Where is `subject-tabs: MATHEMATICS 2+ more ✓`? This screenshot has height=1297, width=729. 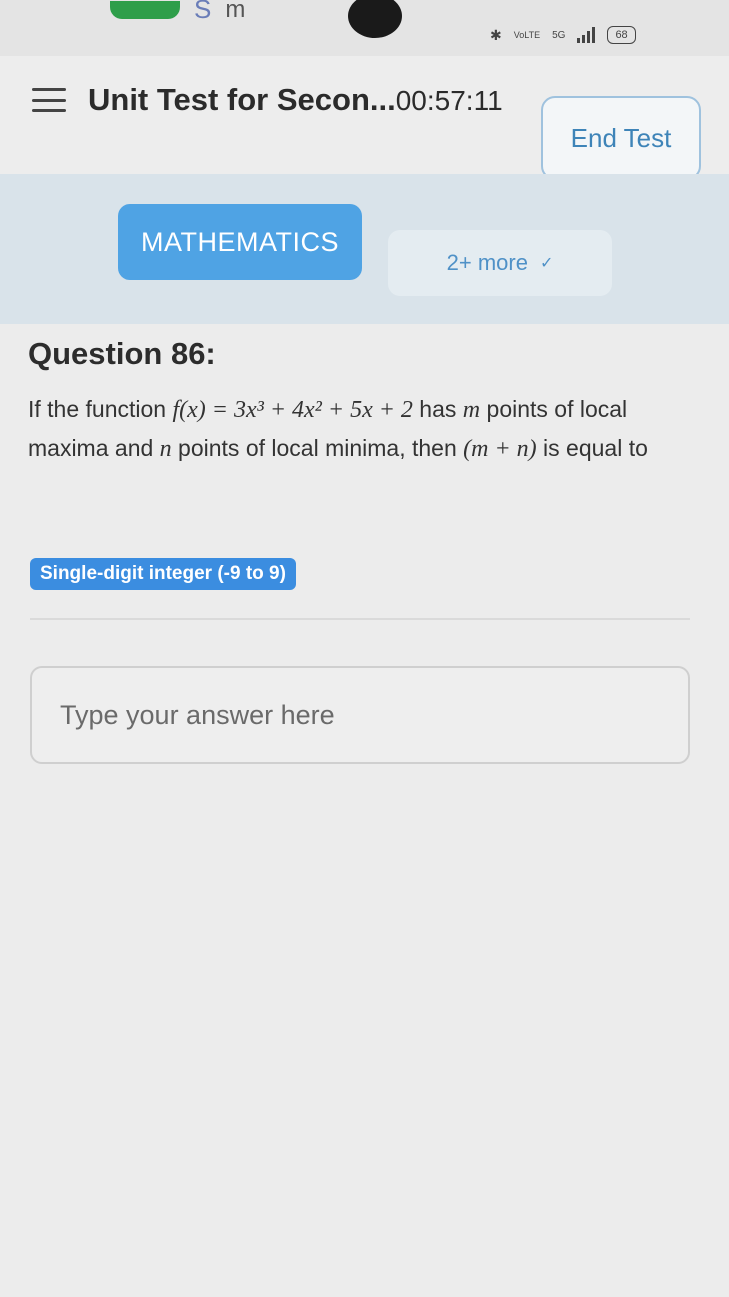 subject-tabs: MATHEMATICS 2+ more ✓ is located at coordinates (364, 249).